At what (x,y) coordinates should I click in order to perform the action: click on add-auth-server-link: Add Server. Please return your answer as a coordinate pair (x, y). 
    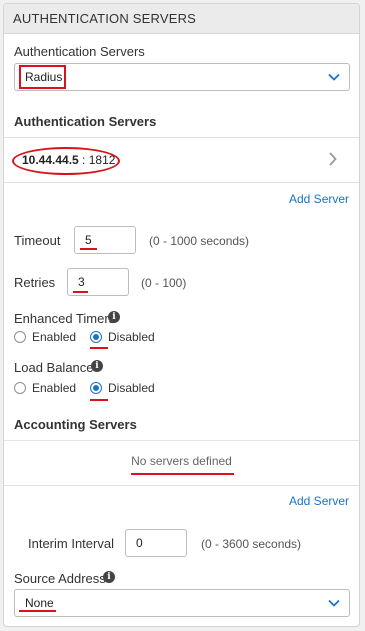
    Looking at the image, I should click on (319, 199).